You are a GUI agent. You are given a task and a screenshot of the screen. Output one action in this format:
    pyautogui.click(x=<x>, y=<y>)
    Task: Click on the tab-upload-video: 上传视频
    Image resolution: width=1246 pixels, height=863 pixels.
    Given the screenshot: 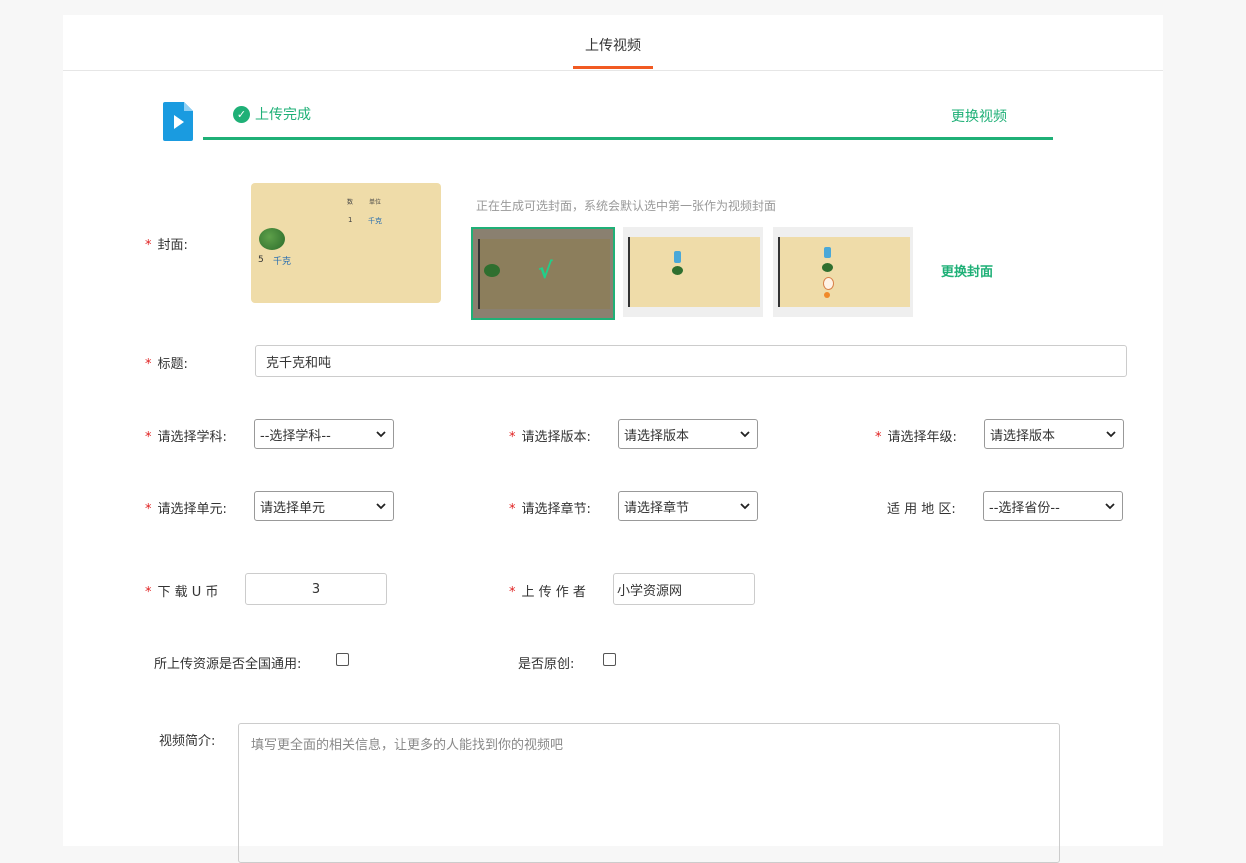 What is the action you would take?
    pyautogui.click(x=613, y=42)
    